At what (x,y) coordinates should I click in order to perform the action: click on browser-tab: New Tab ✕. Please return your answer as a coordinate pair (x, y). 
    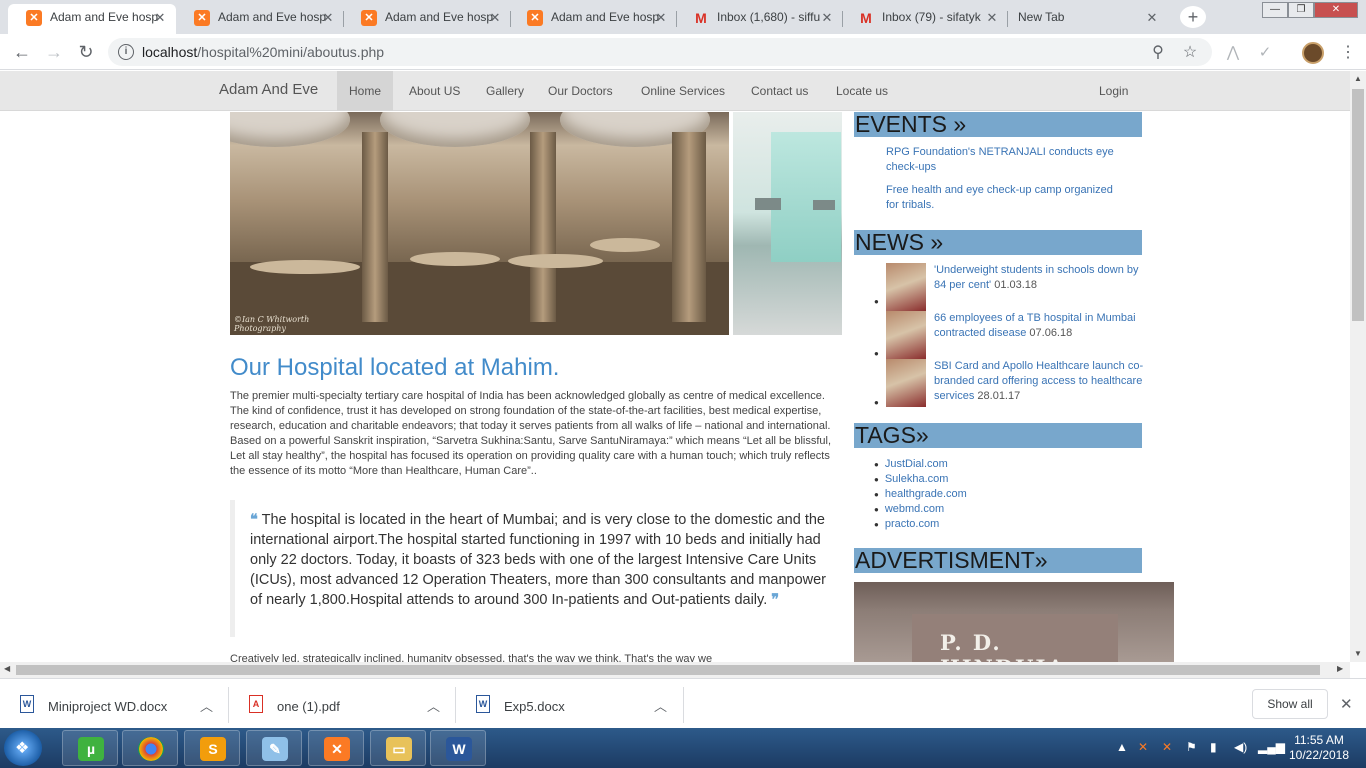
    Looking at the image, I should click on (1084, 19).